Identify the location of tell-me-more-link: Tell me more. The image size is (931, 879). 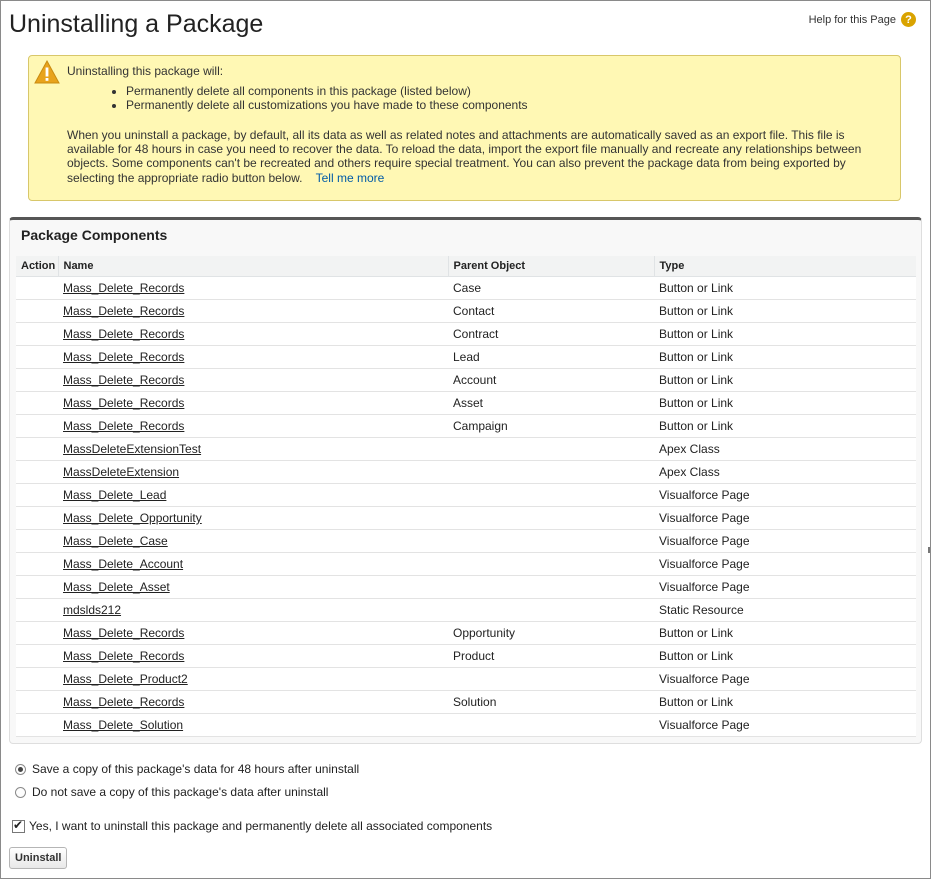
(350, 178).